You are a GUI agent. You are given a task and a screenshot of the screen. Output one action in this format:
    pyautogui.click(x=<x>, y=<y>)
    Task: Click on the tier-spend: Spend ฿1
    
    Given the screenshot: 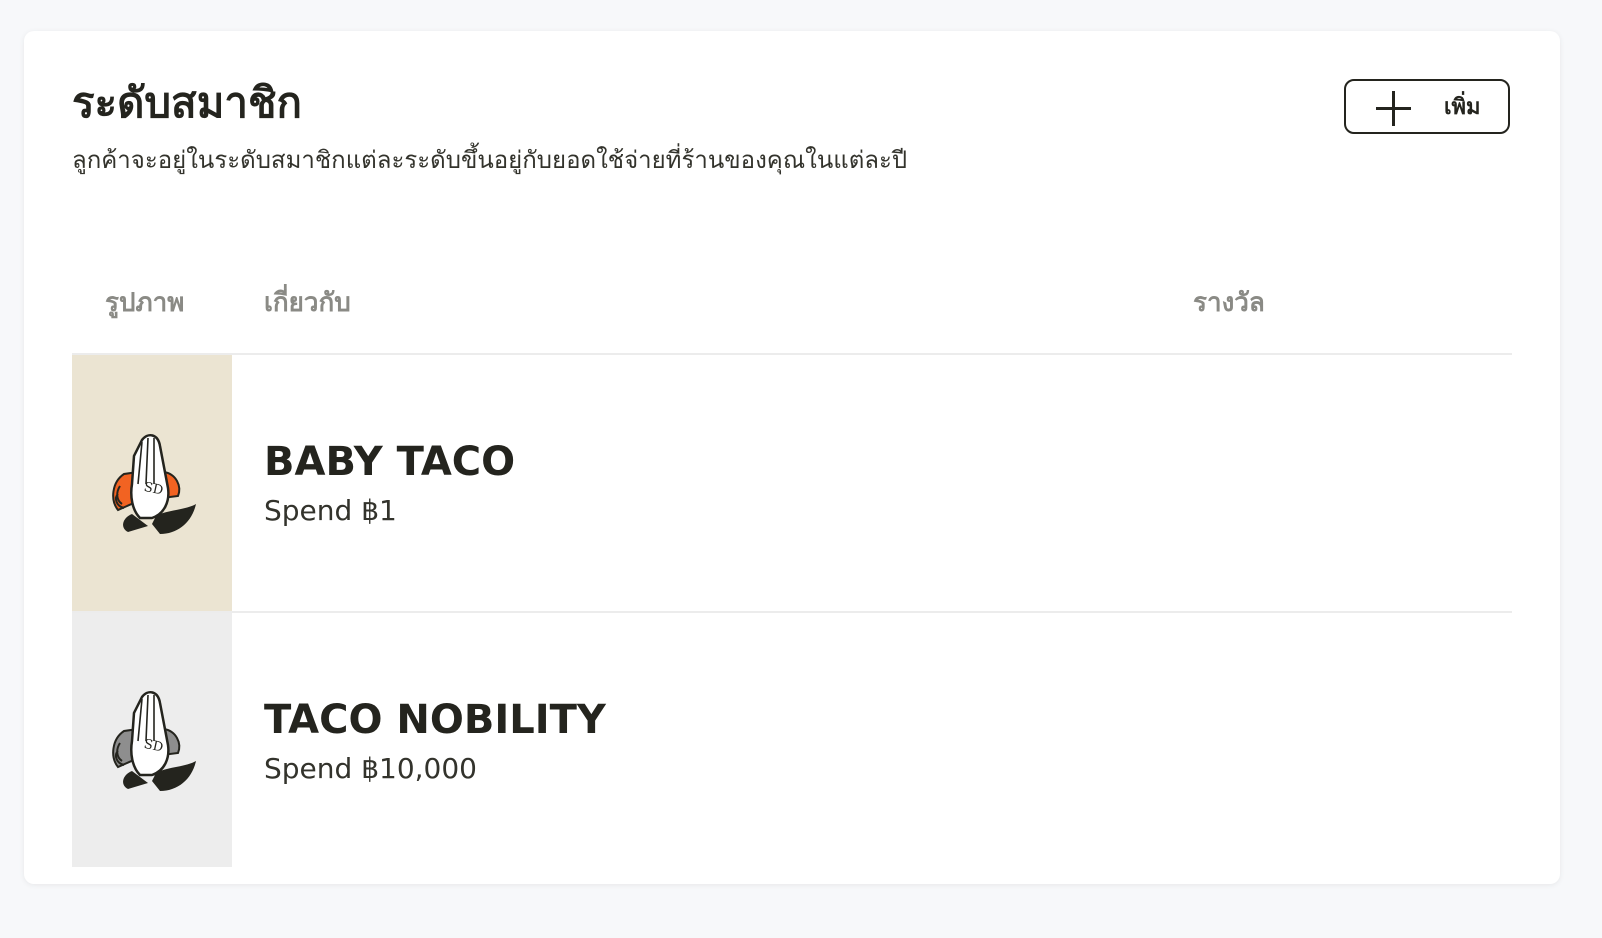 What is the action you would take?
    pyautogui.click(x=330, y=510)
    